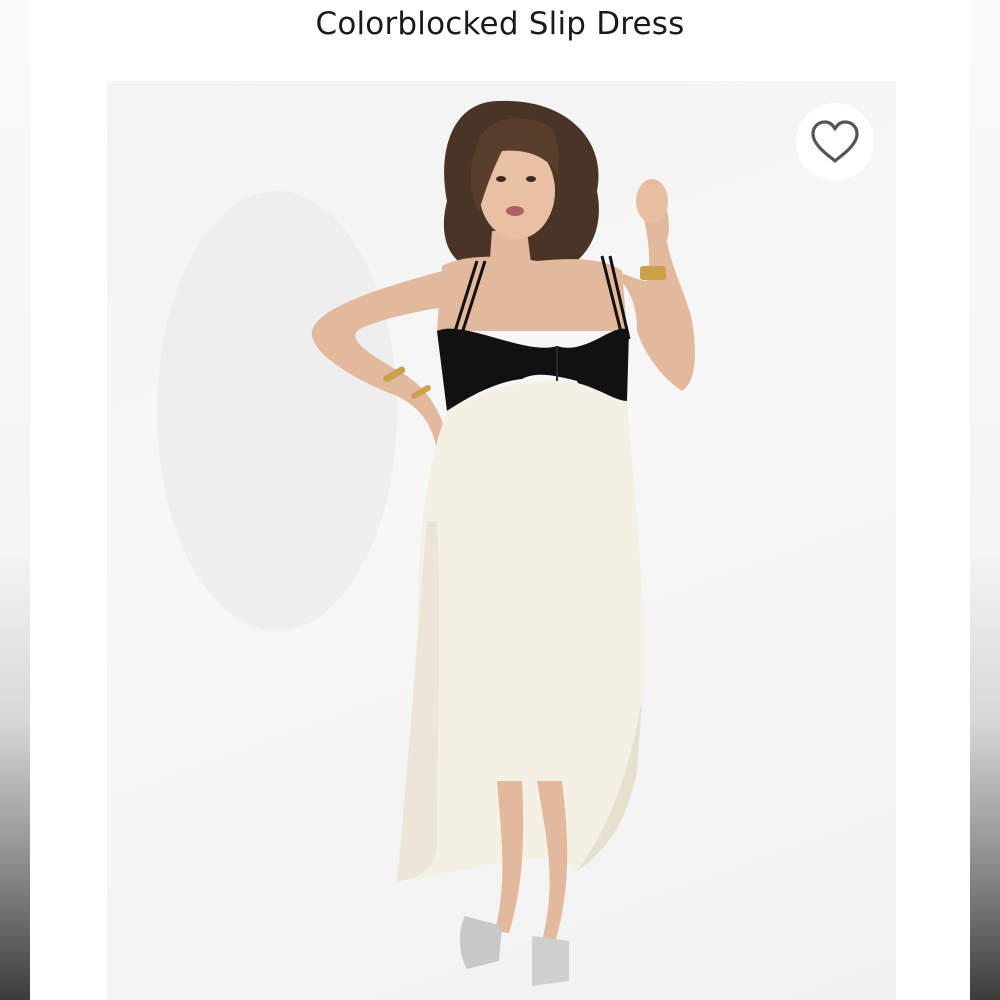  What do you see at coordinates (500, 24) in the screenshot?
I see `product-title: Colorblocked Slip Dress` at bounding box center [500, 24].